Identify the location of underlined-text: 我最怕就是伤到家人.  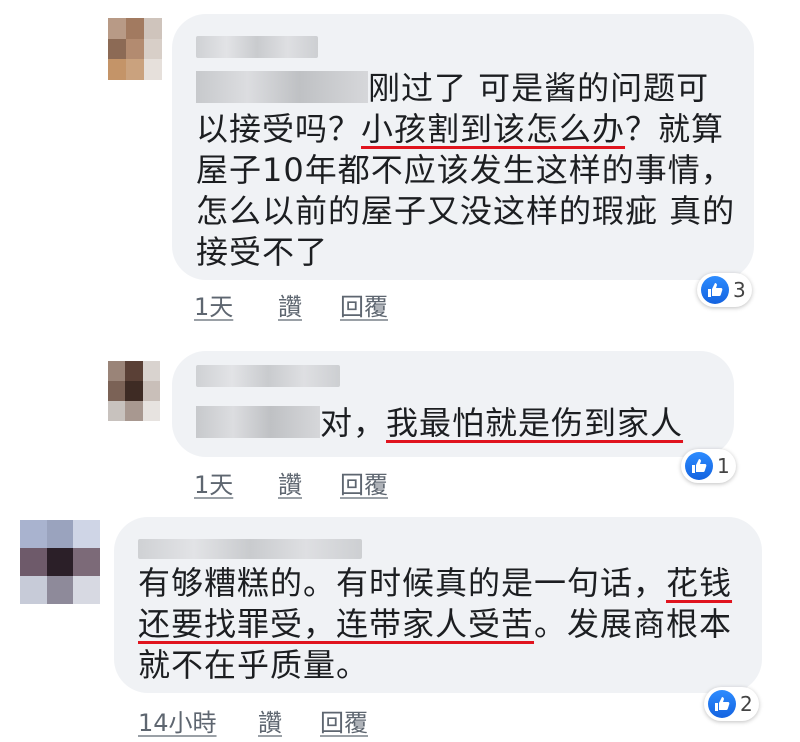
(535, 423).